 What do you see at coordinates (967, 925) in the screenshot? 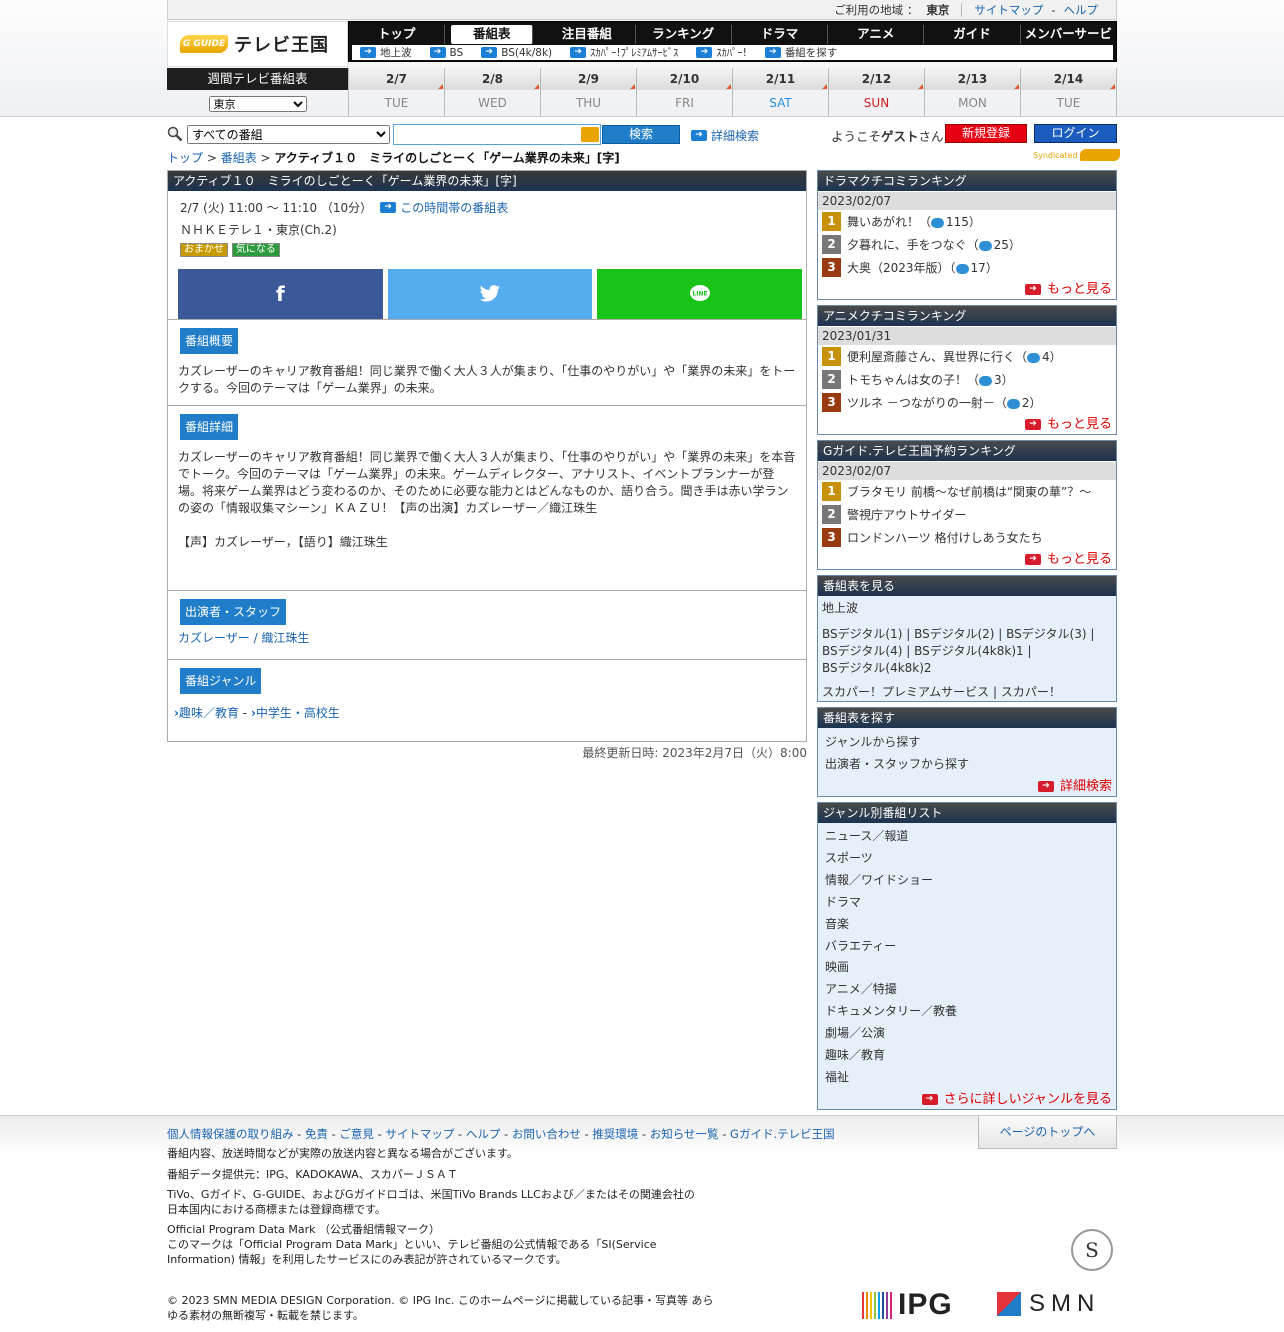
I see `genre-item: 音楽` at bounding box center [967, 925].